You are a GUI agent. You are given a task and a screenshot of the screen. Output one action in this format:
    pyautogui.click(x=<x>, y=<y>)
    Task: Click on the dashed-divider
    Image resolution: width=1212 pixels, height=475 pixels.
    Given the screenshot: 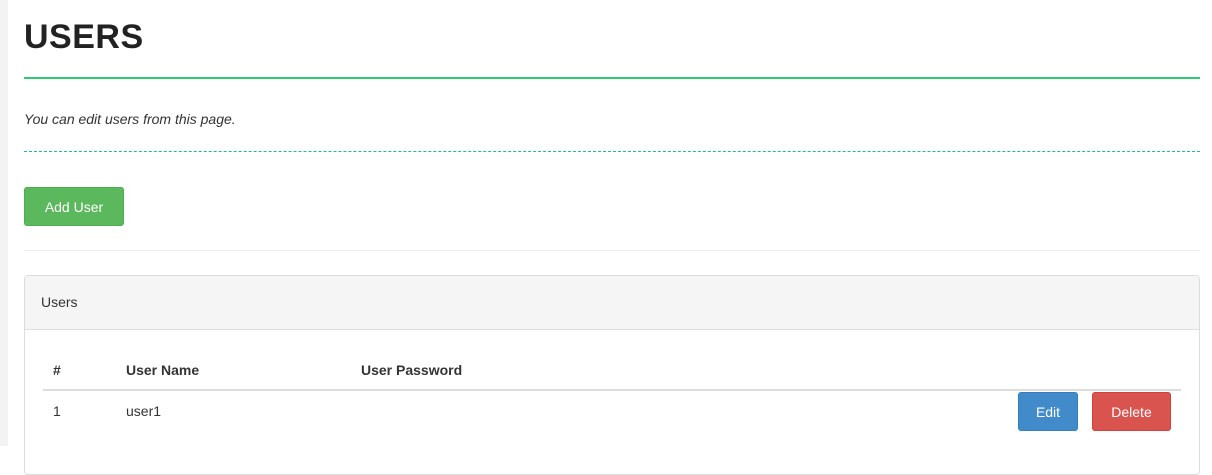 What is the action you would take?
    pyautogui.click(x=612, y=151)
    